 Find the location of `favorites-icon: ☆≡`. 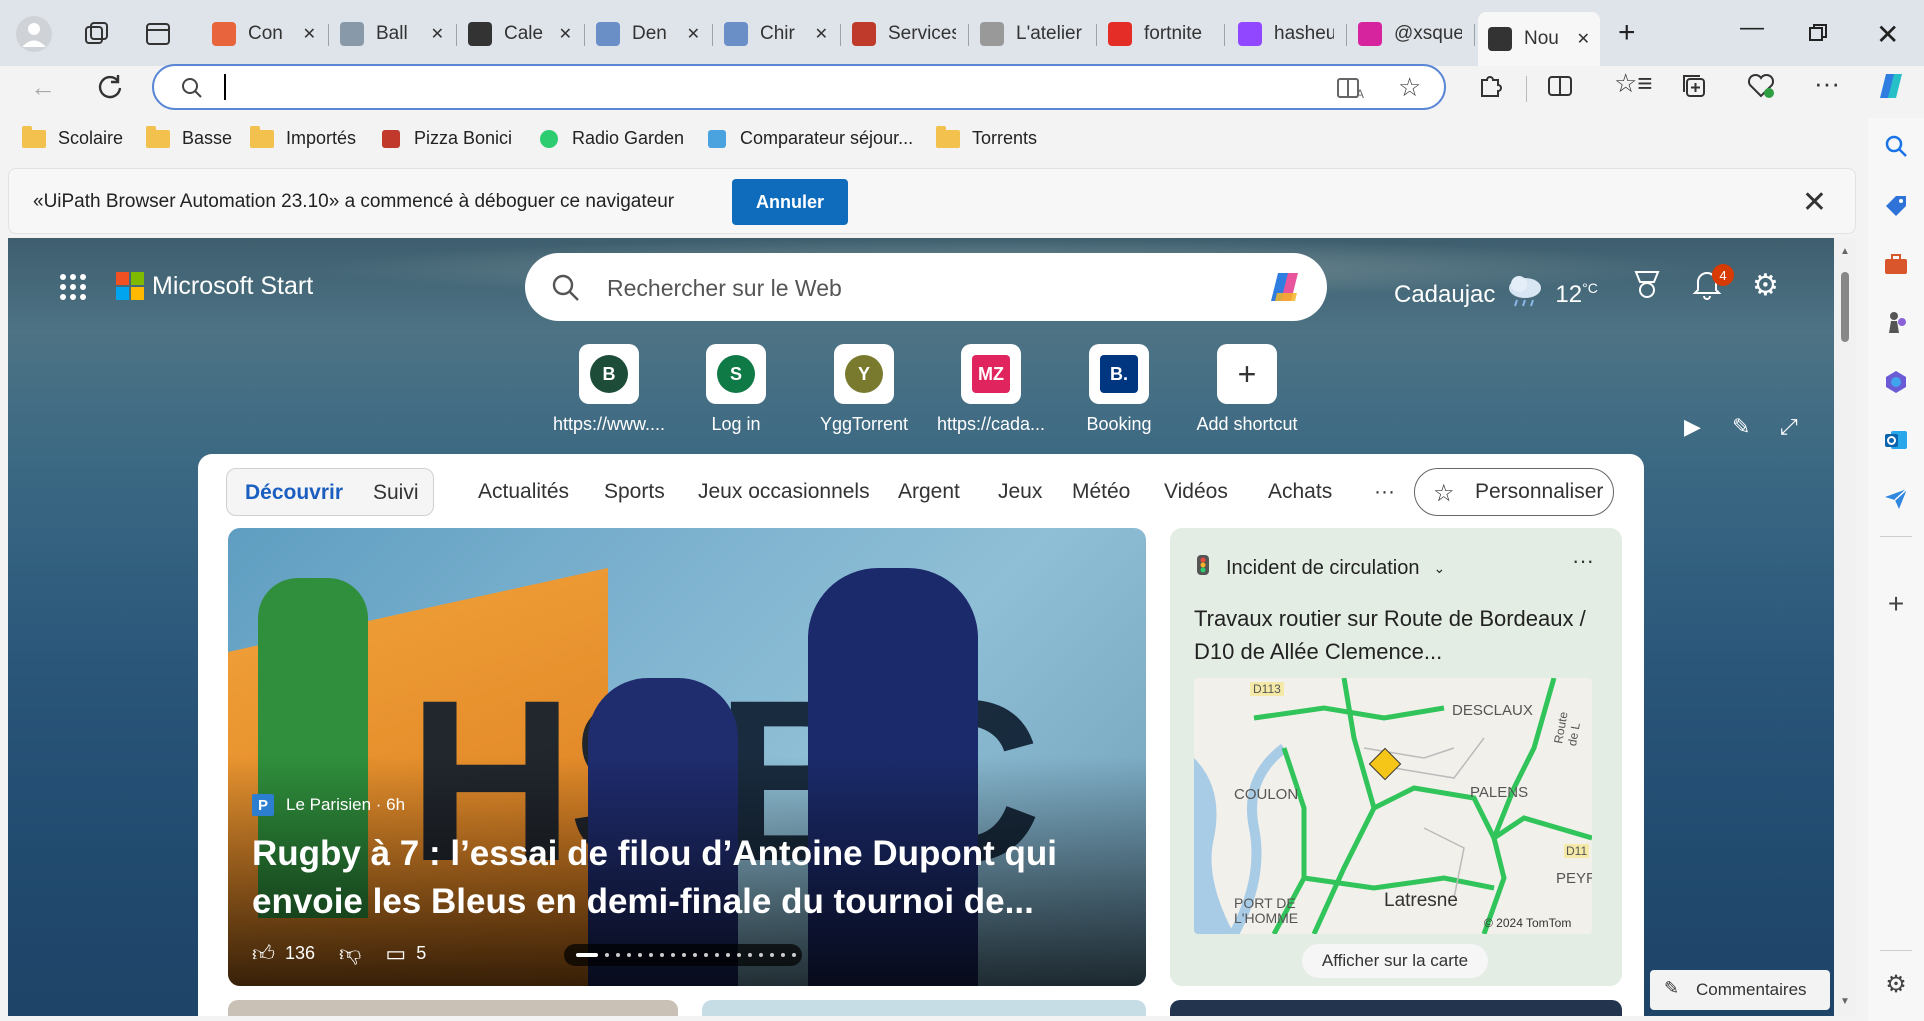

favorites-icon: ☆≡ is located at coordinates (1633, 83).